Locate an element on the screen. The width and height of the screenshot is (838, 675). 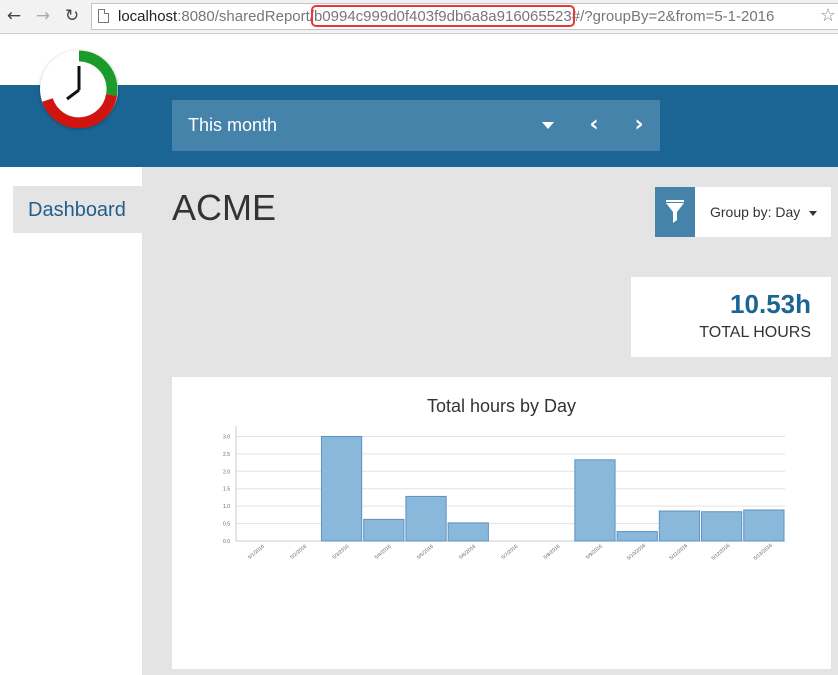
reload-icon: ↻ is located at coordinates (72, 16).